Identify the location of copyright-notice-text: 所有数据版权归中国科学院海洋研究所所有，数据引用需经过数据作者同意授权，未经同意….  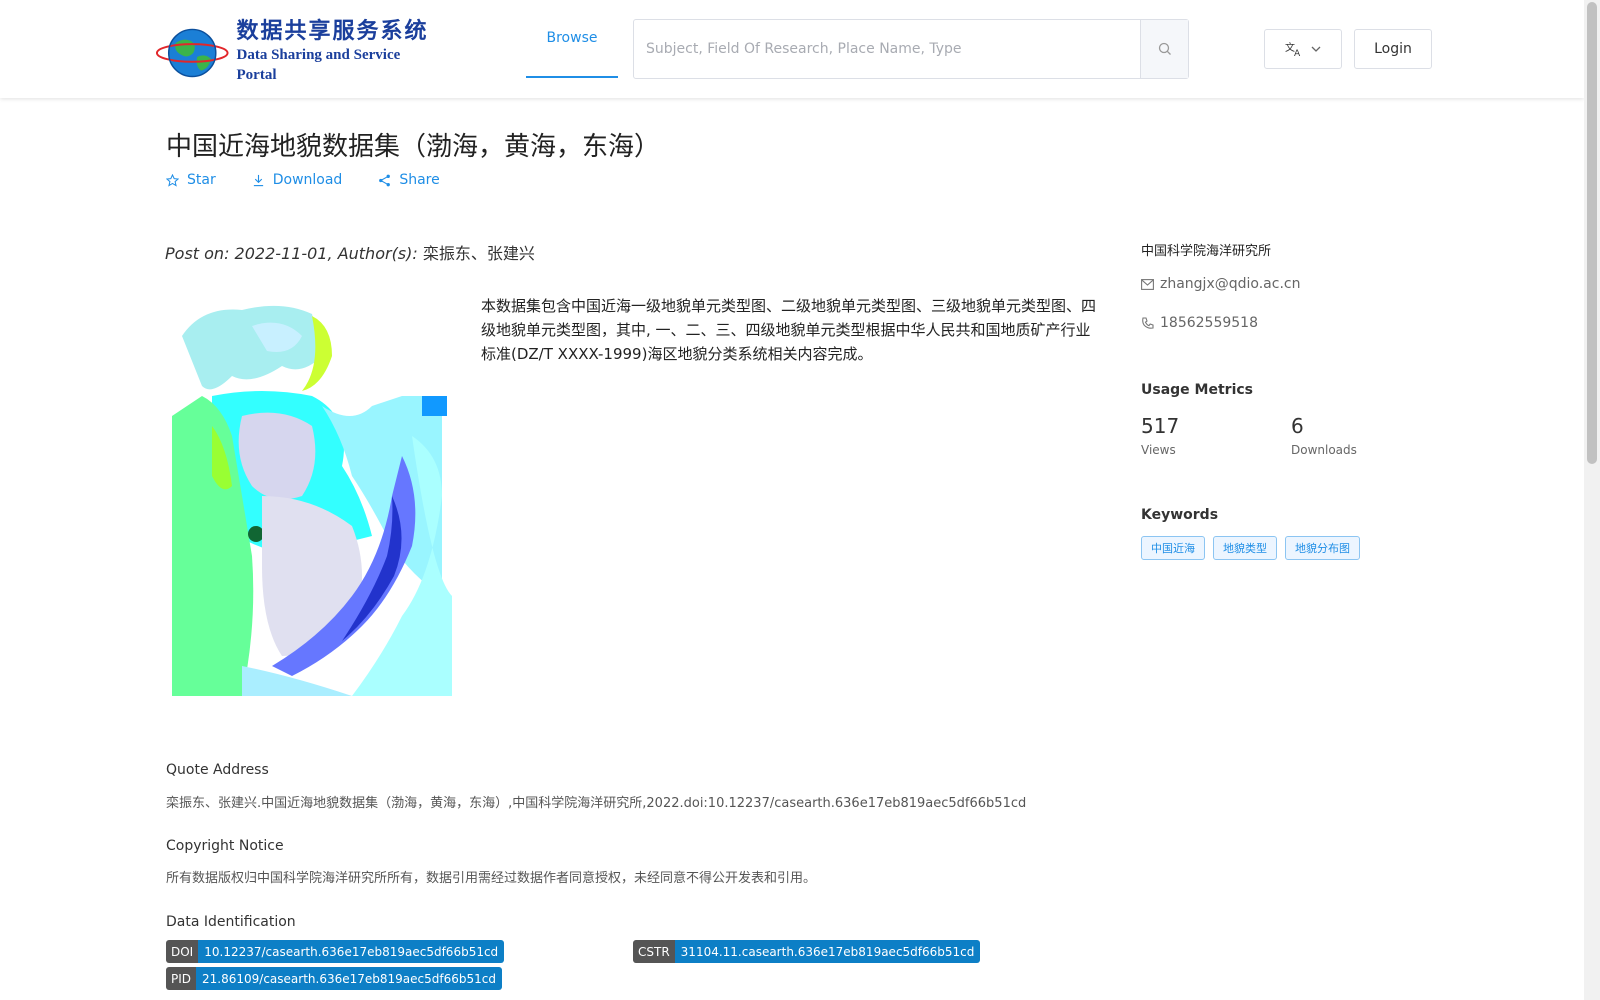
(491, 878).